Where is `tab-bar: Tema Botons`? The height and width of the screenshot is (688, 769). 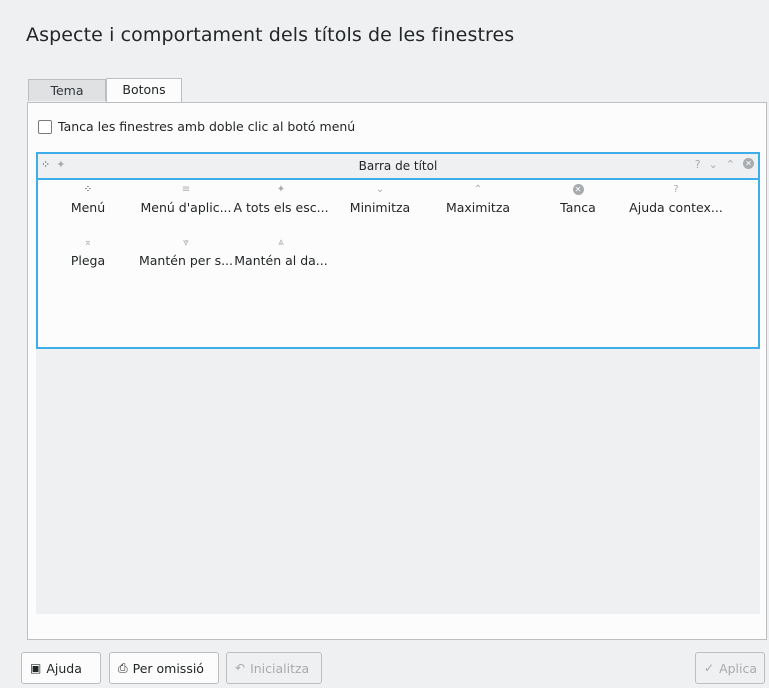
tab-bar: Tema Botons is located at coordinates (105, 90).